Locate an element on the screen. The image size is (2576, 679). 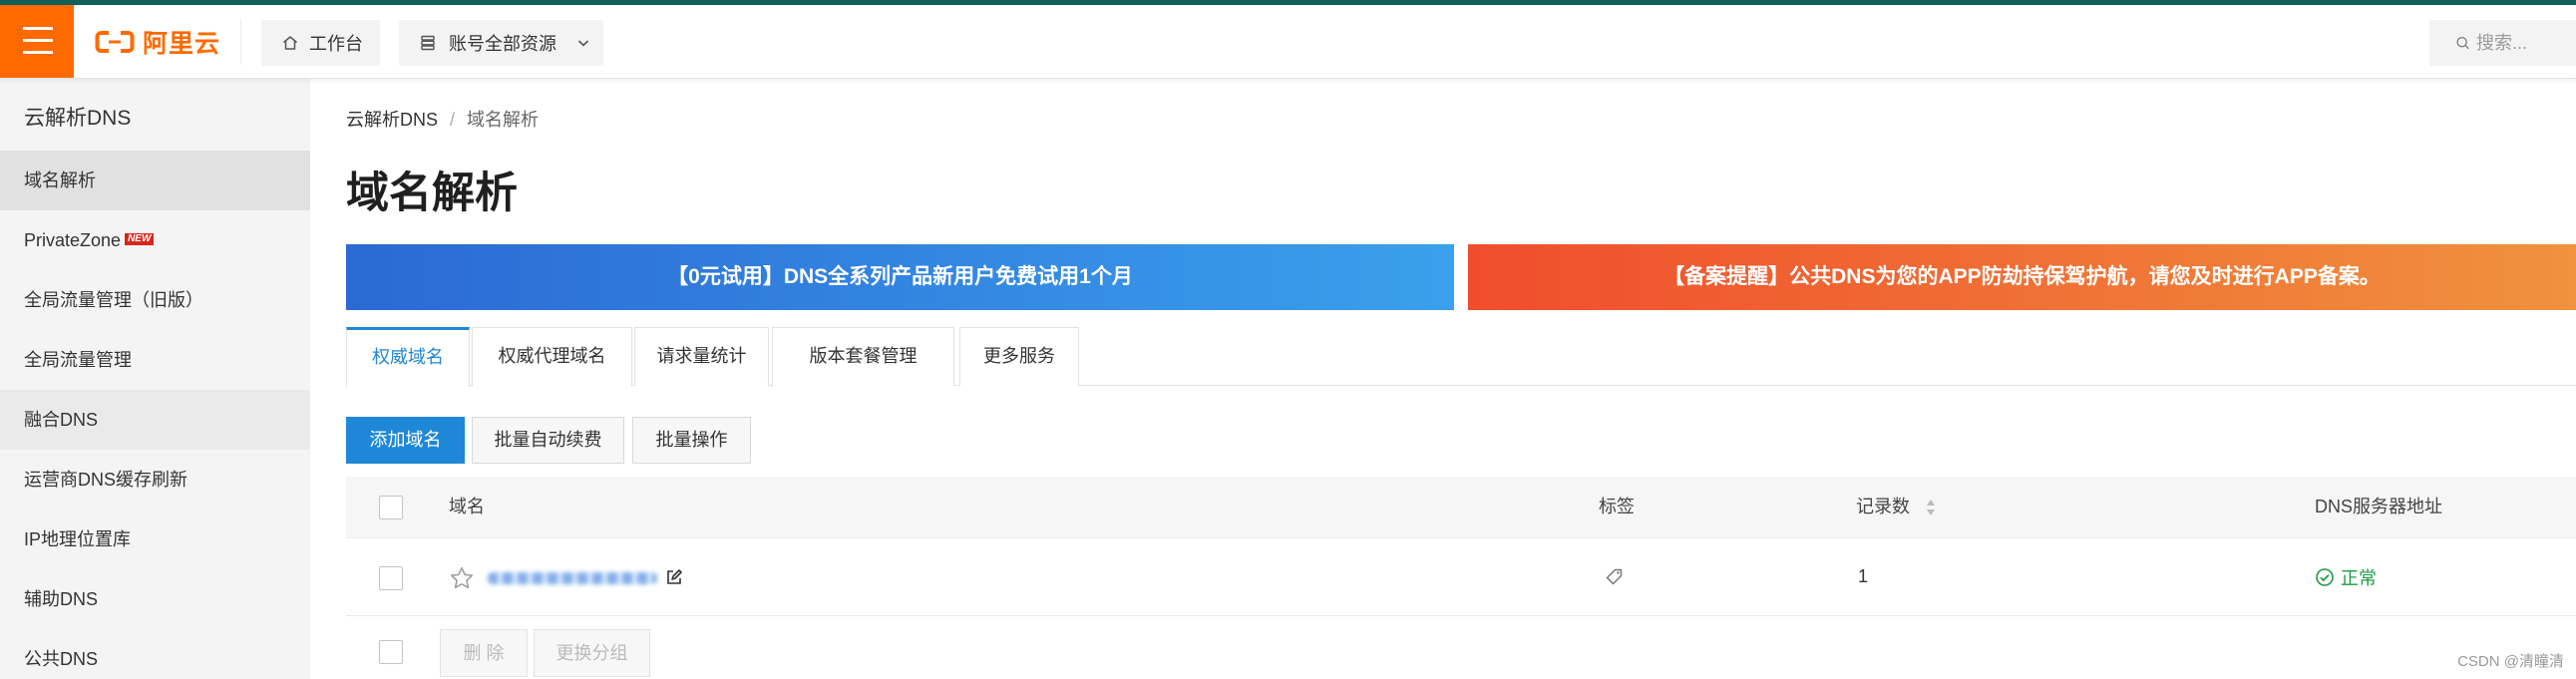
workbench-button: 工作台 is located at coordinates (320, 43).